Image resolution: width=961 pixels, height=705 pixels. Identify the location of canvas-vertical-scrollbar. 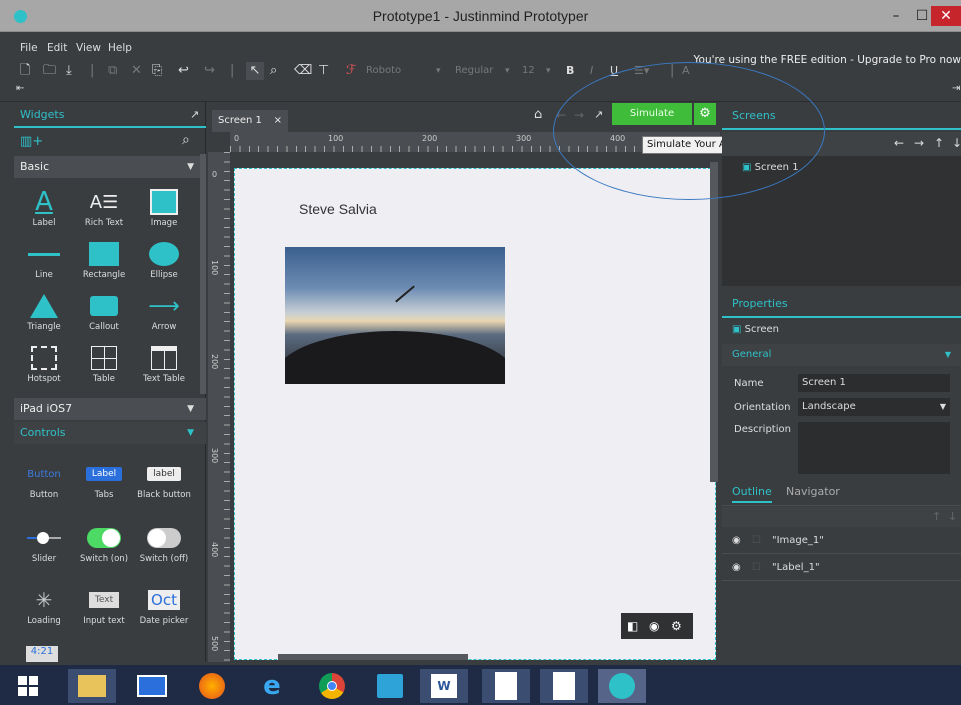
(714, 322).